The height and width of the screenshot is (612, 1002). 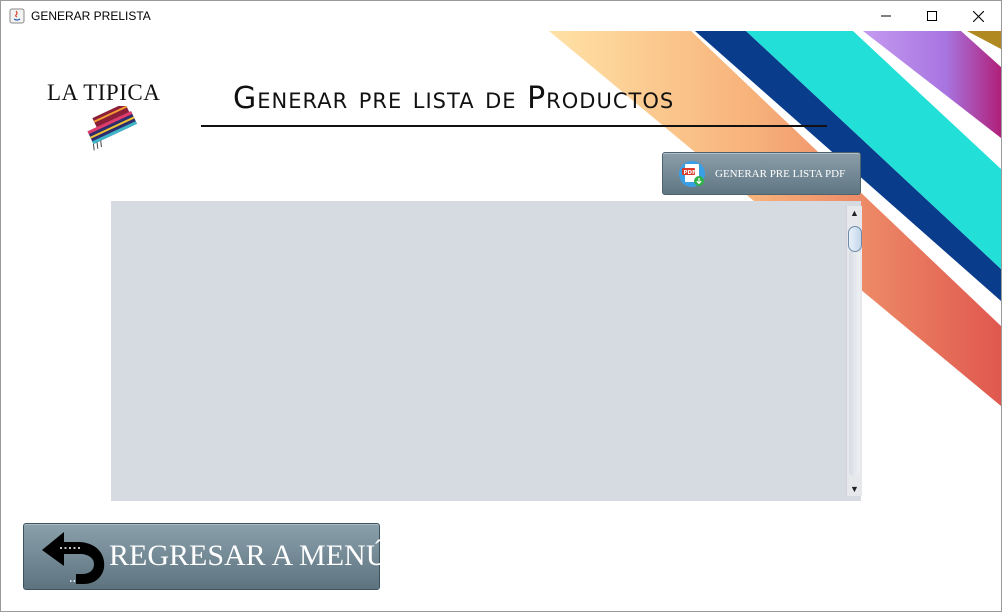 What do you see at coordinates (248, 555) in the screenshot?
I see `back-to-menu-label: REGRESAR A MENÚ` at bounding box center [248, 555].